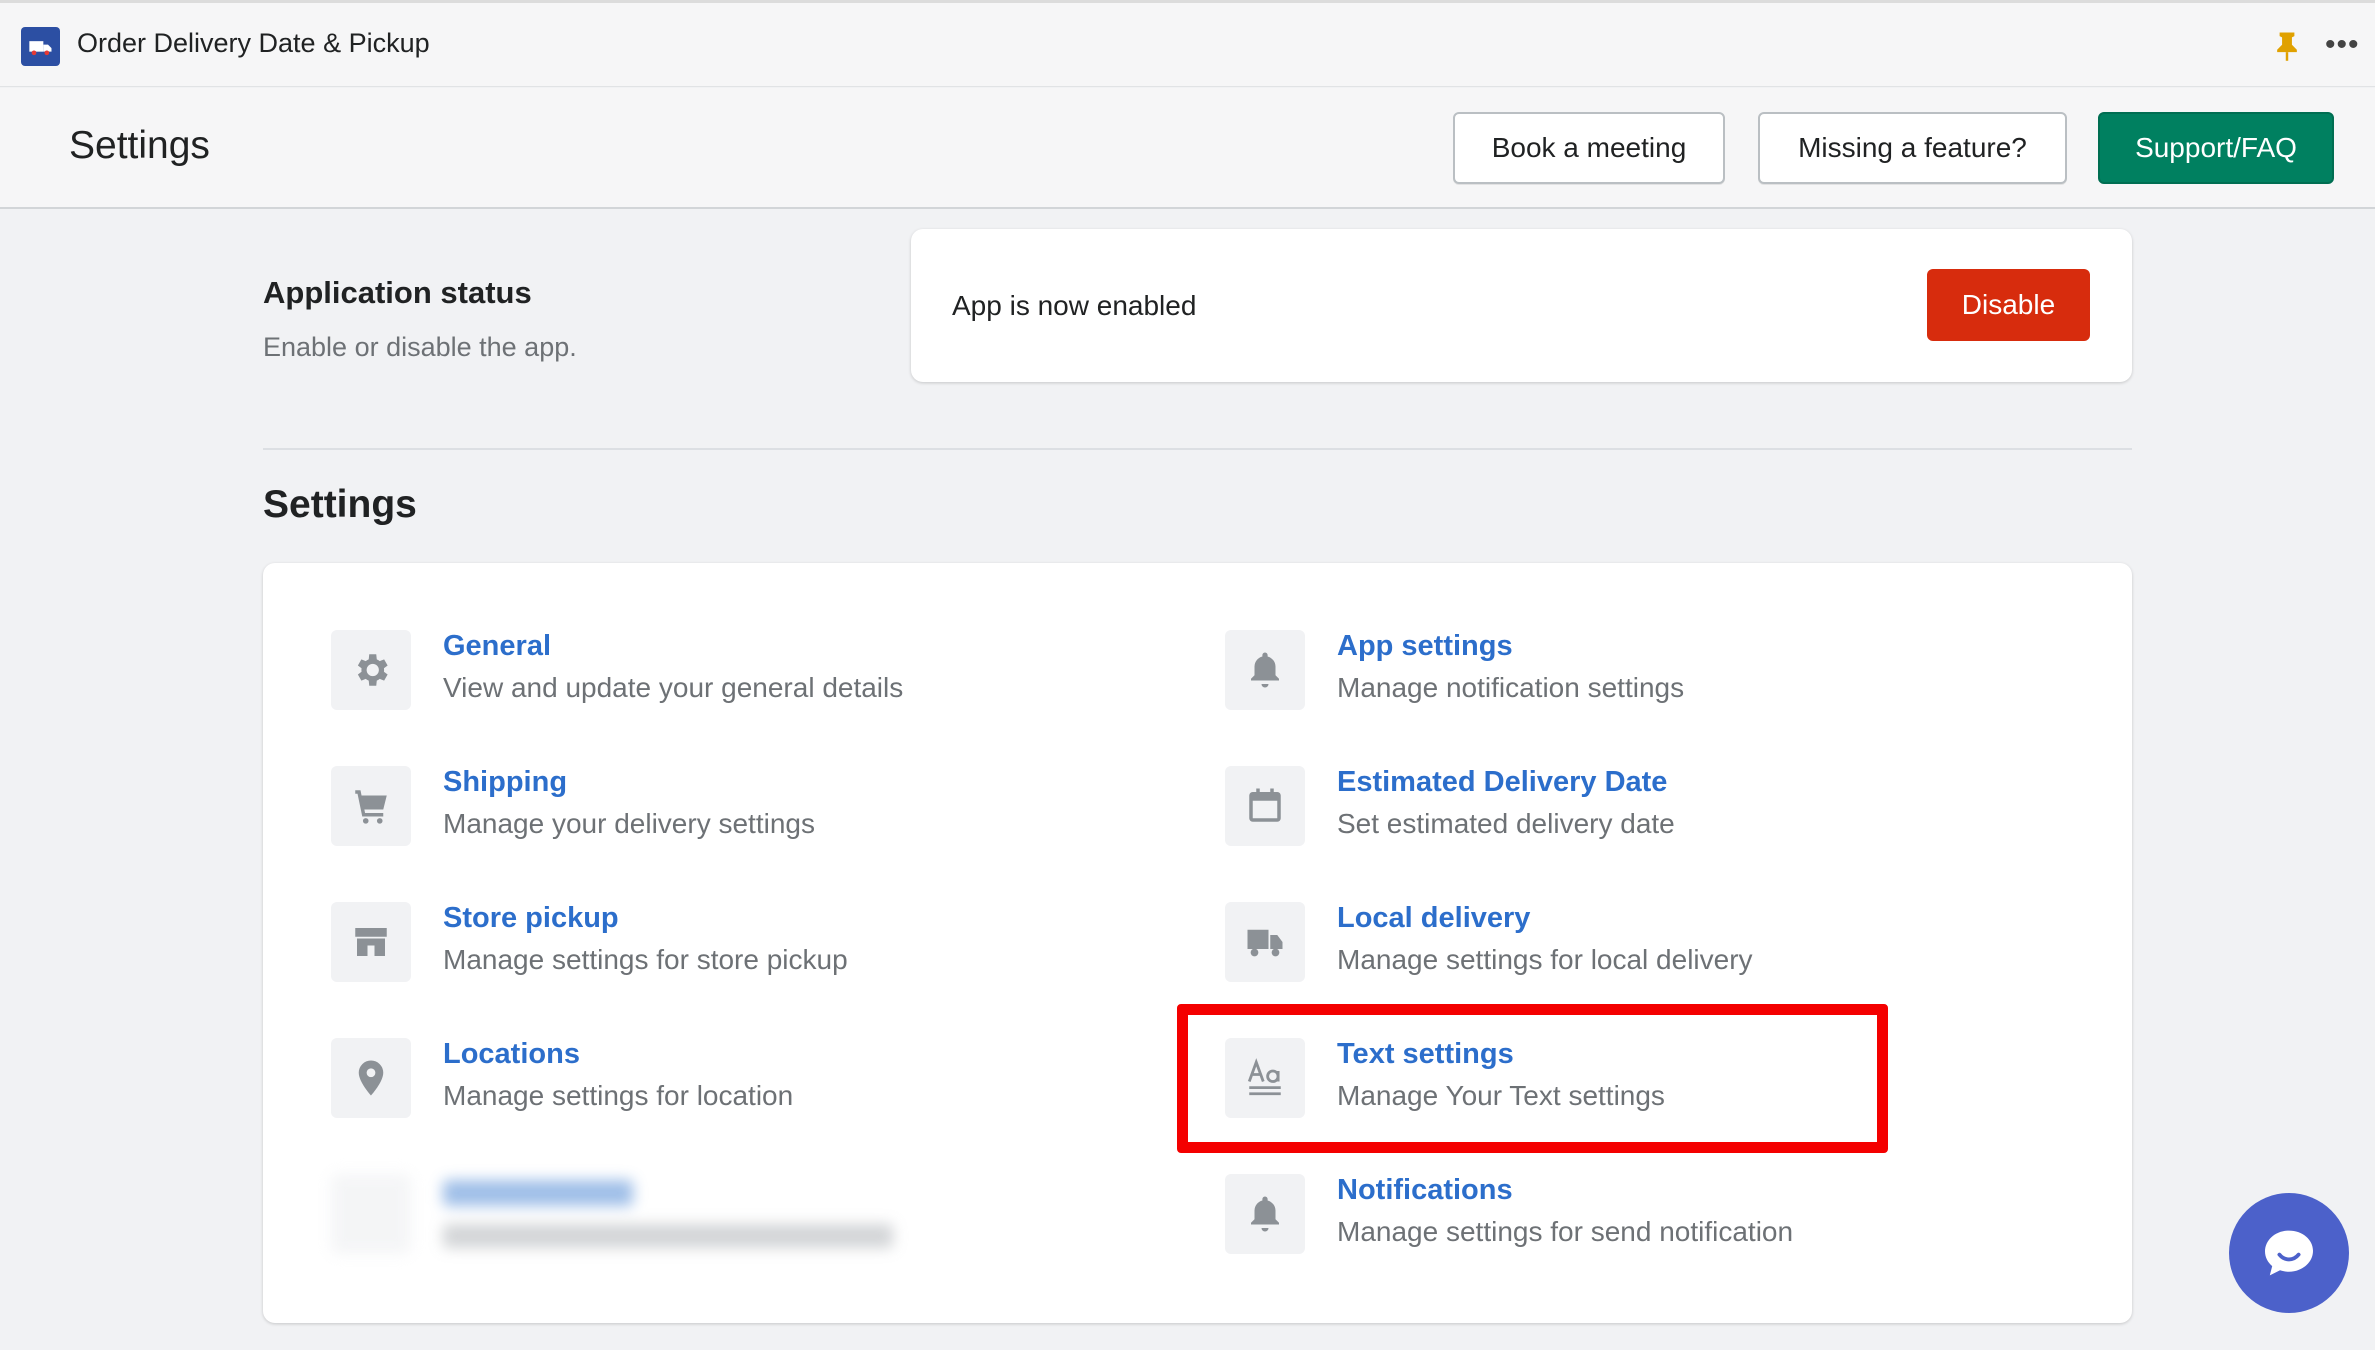  I want to click on support-faq-button: Support/FAQ, so click(2216, 148).